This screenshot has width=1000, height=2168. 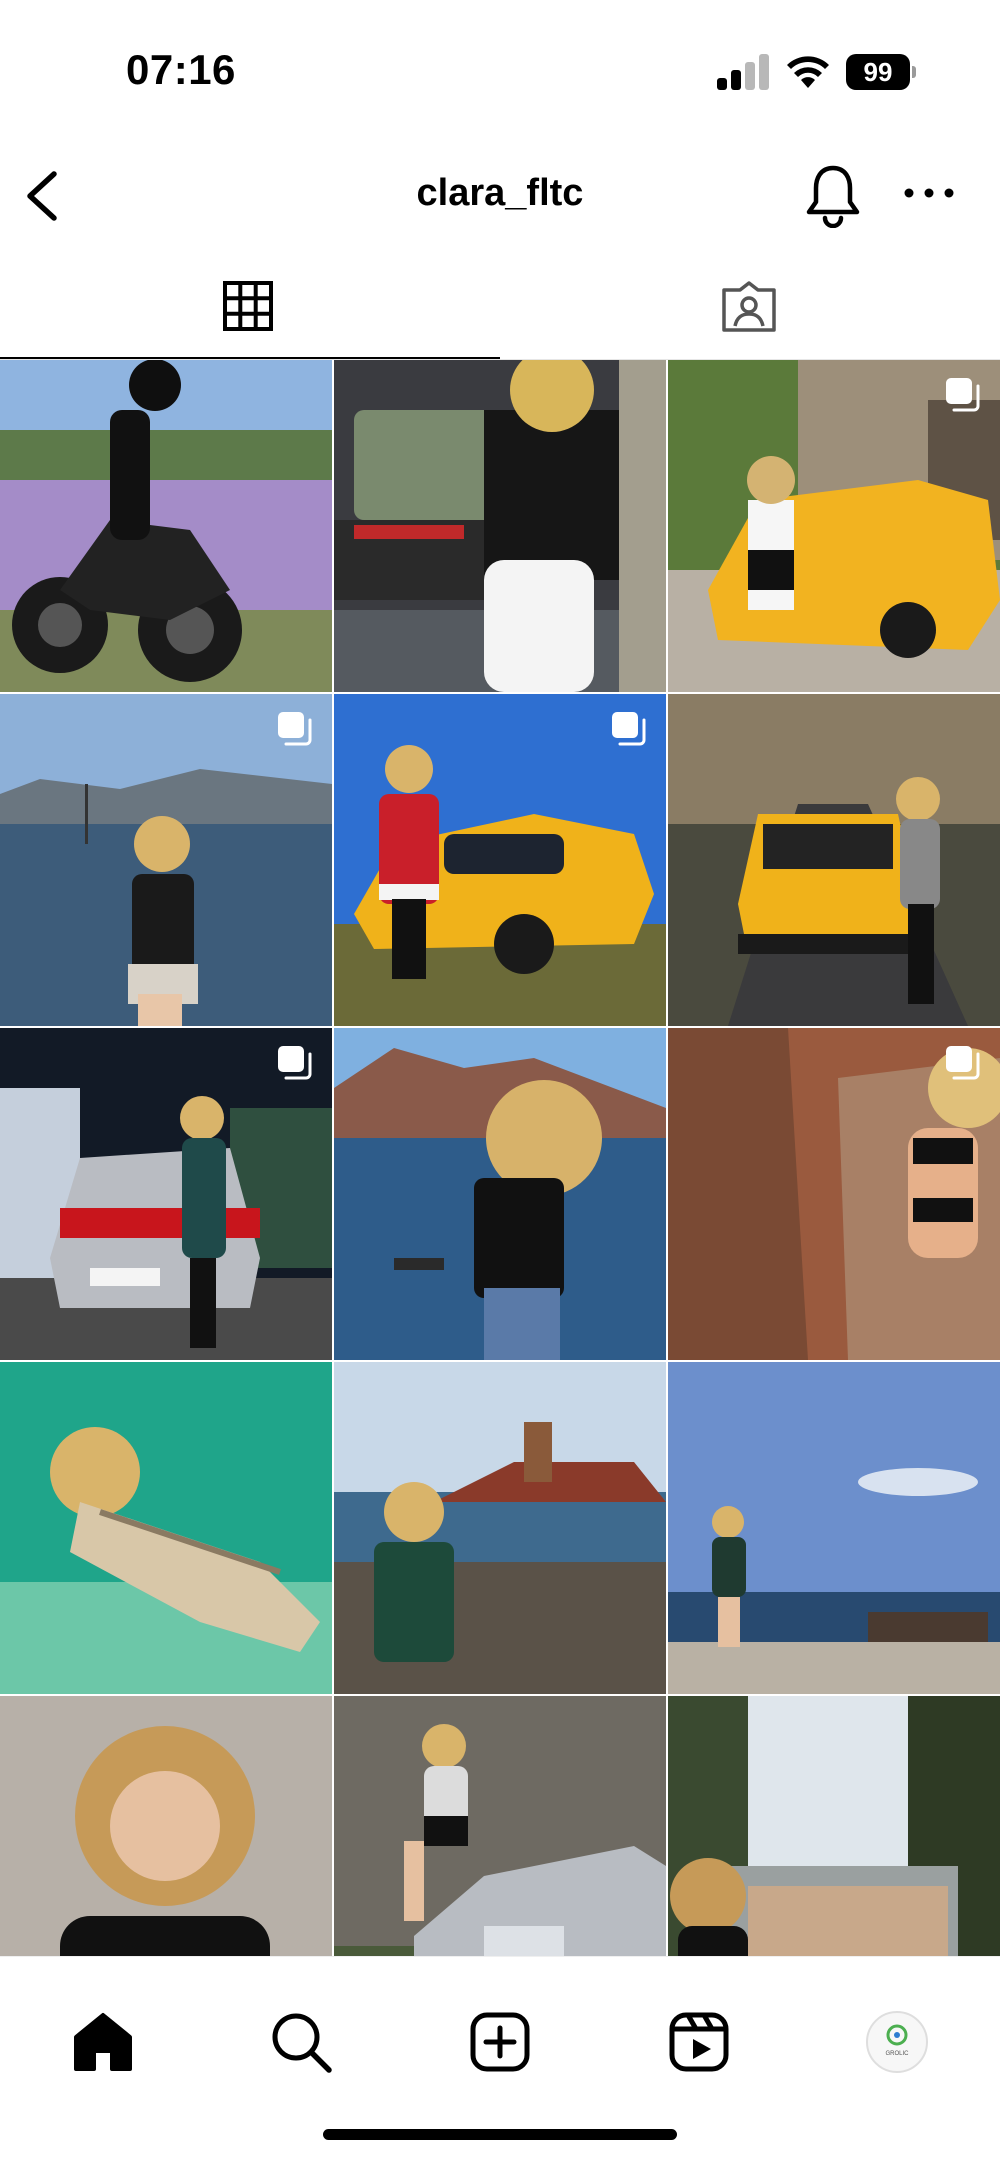 What do you see at coordinates (500, 195) in the screenshot?
I see `profile-header: clara_fltc` at bounding box center [500, 195].